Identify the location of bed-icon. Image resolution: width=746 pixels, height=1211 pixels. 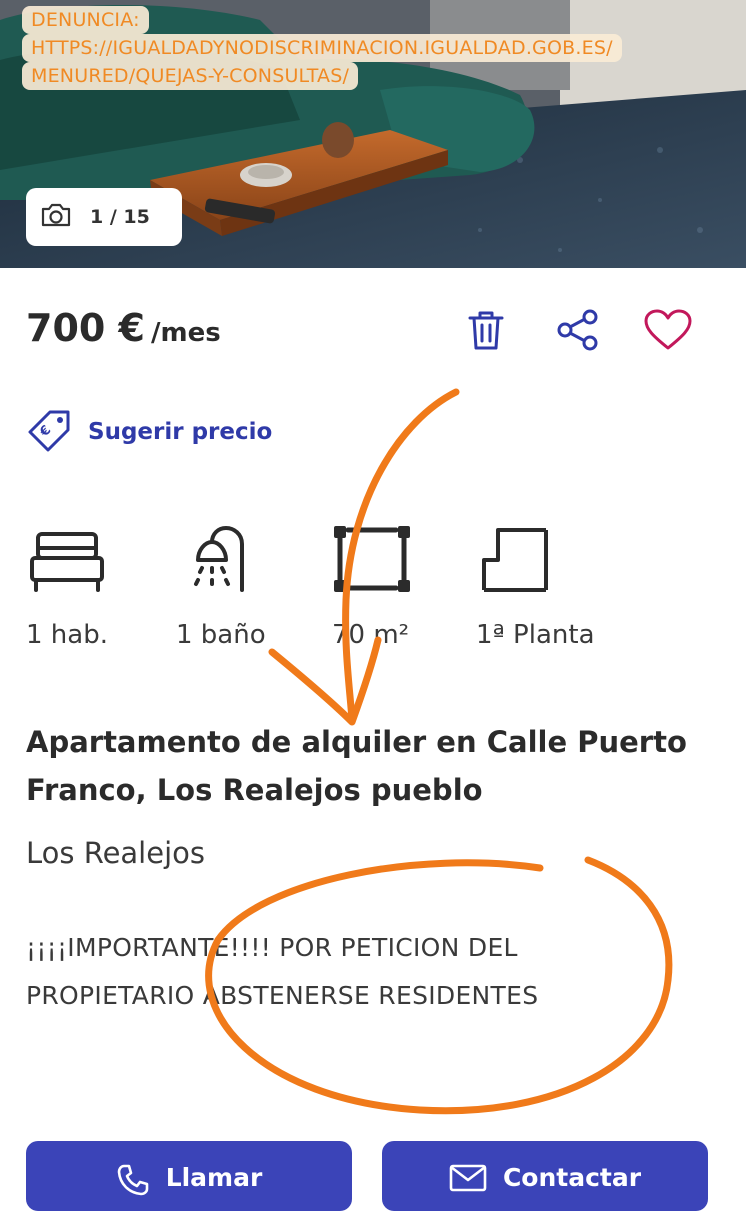
(67, 564).